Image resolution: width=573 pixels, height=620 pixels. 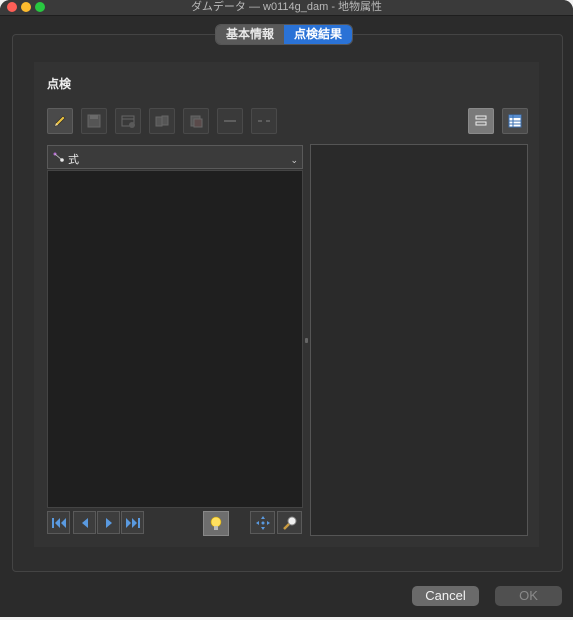 I want to click on first-icon, so click(x=59, y=523).